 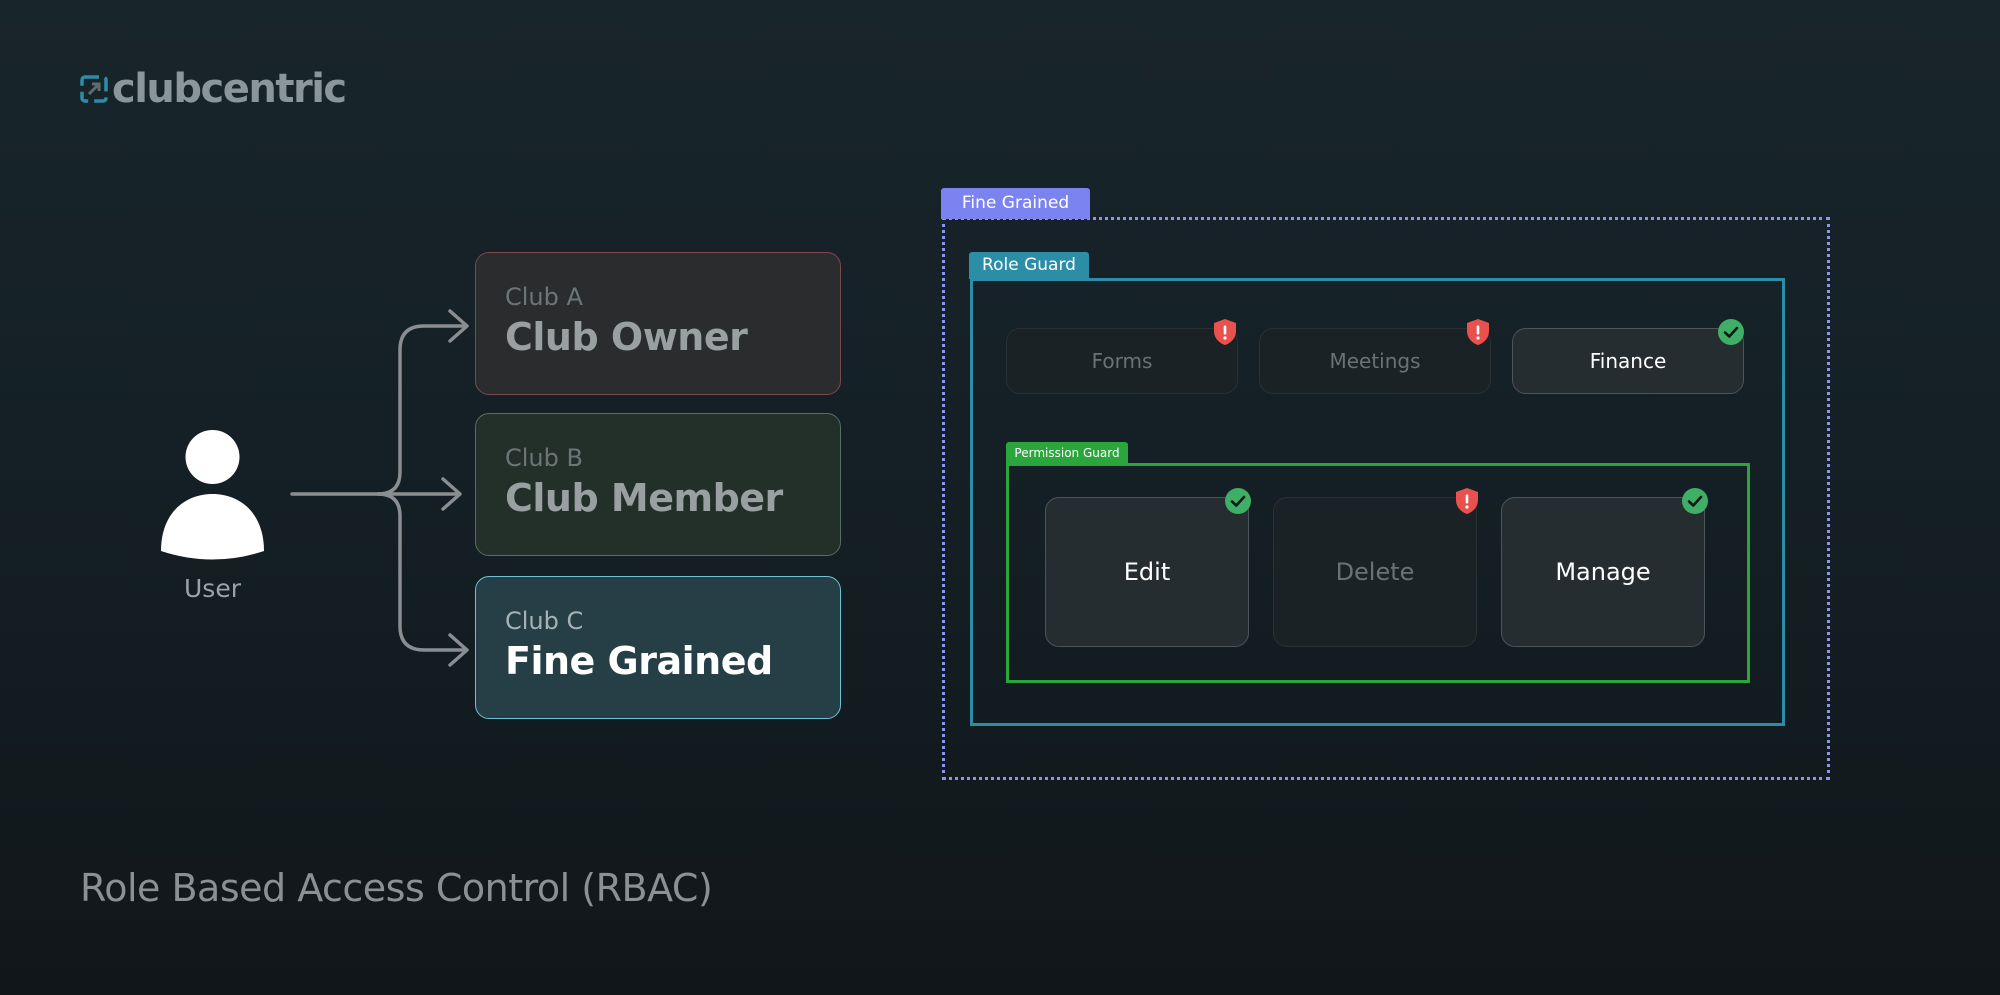 I want to click on fine-grained-tag: Fine Grained, so click(x=1015, y=203).